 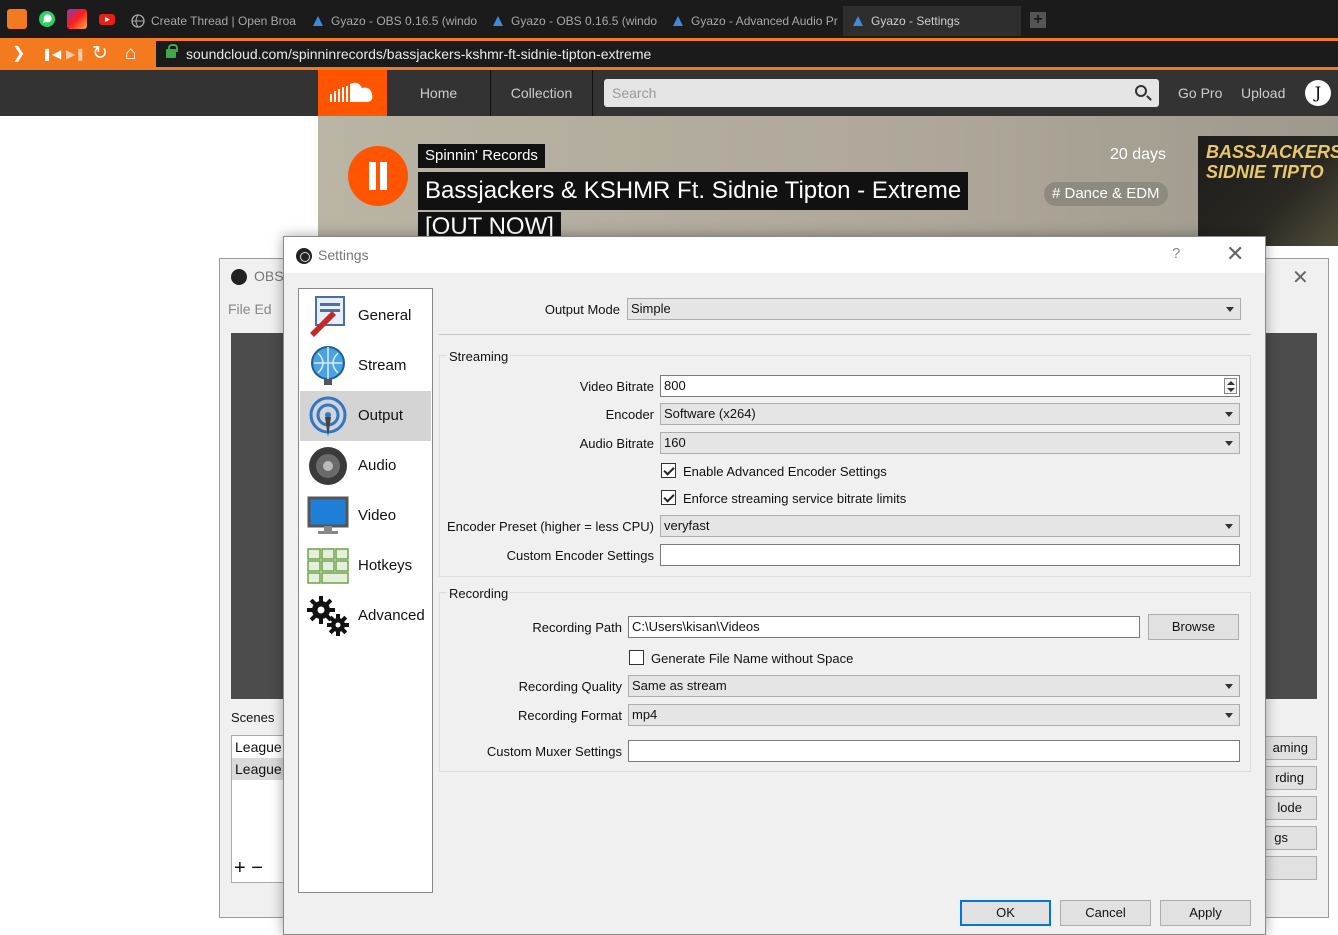 What do you see at coordinates (391, 615) in the screenshot?
I see `category-label: Advanced` at bounding box center [391, 615].